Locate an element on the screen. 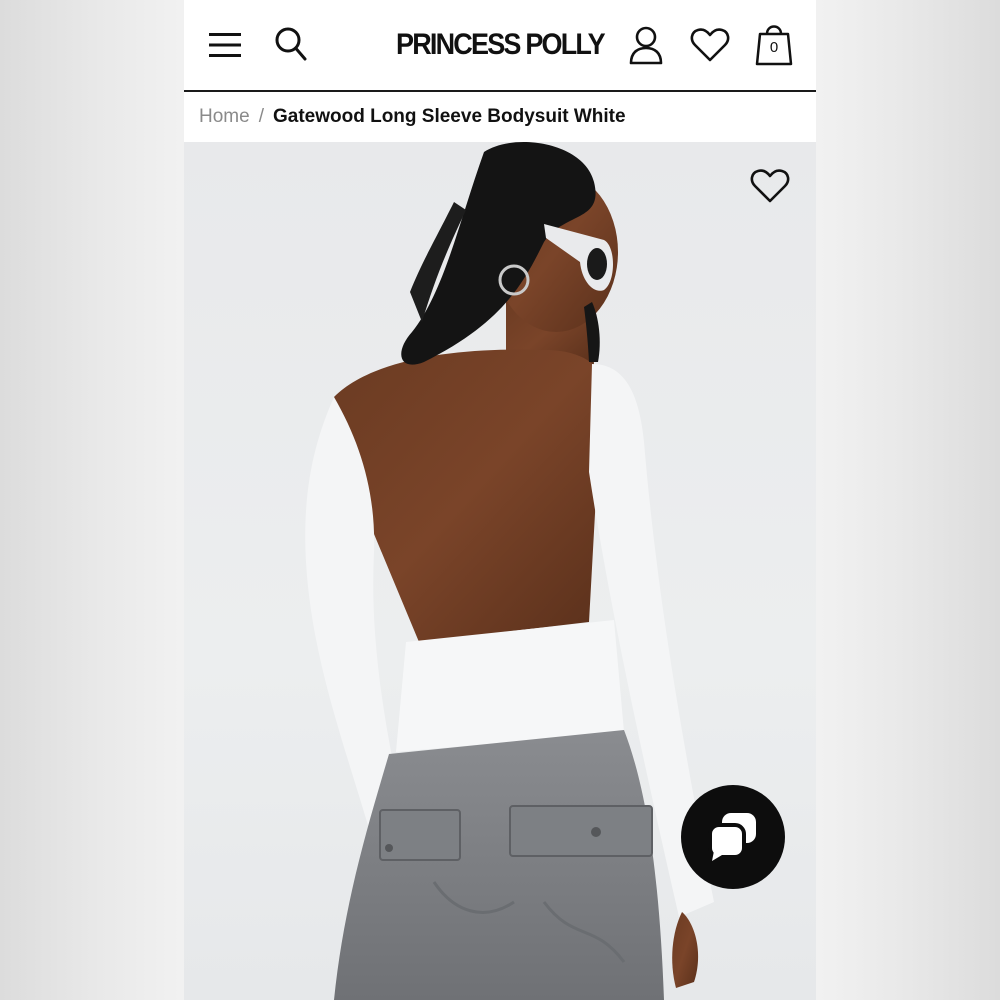 Image resolution: width=1000 pixels, height=1000 pixels. breadcrumb-current-page: Gatewood Long Sleeve Bodysuit White is located at coordinates (449, 116).